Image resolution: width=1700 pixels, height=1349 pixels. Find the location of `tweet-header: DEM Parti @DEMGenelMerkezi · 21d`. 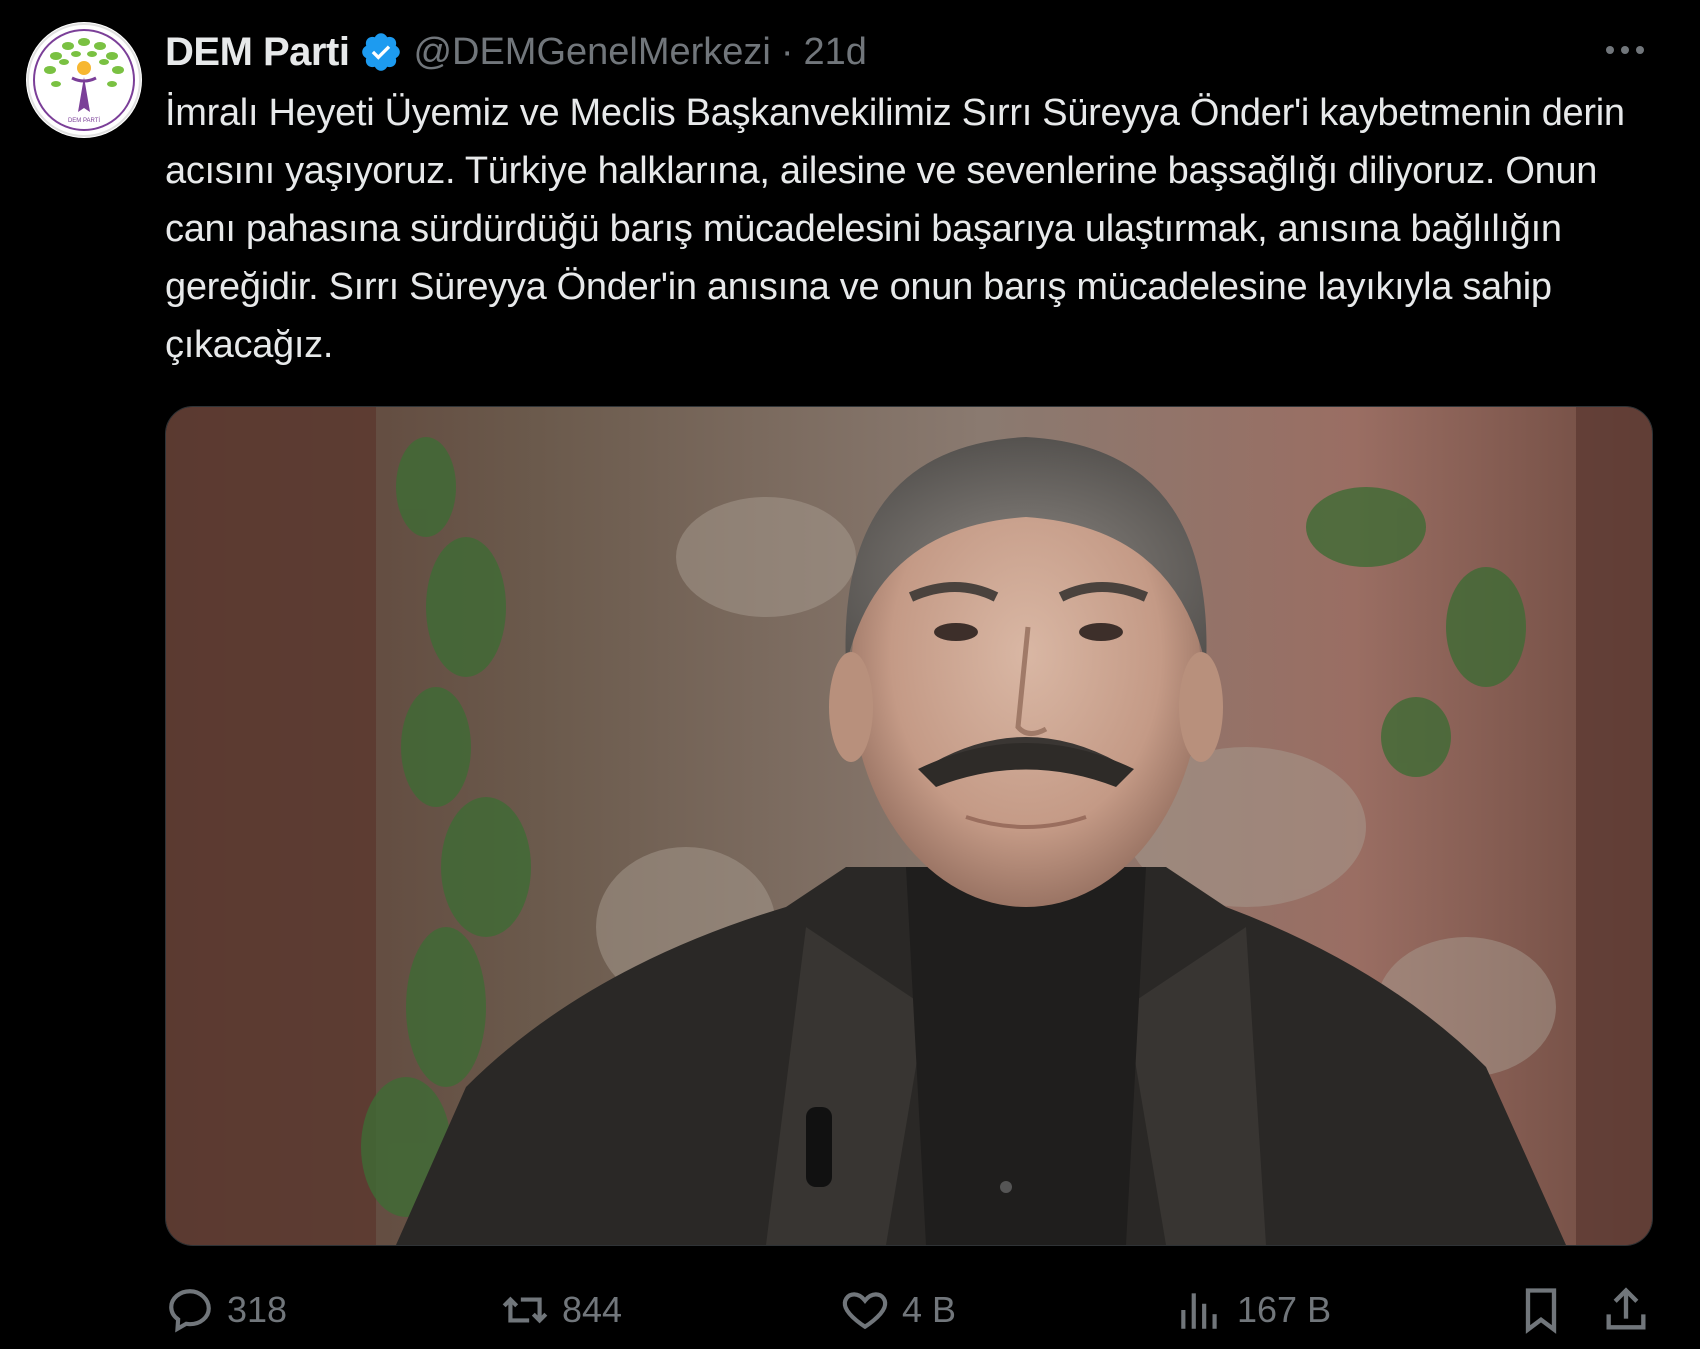

tweet-header: DEM Parti @DEMGenelMerkezi · 21d is located at coordinates (516, 52).